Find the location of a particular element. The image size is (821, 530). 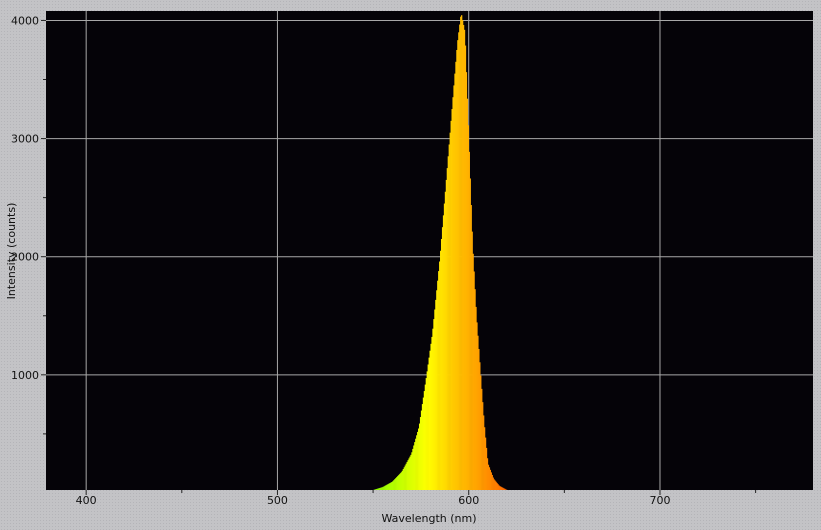

x-tick-label: 400 is located at coordinates (86, 500).